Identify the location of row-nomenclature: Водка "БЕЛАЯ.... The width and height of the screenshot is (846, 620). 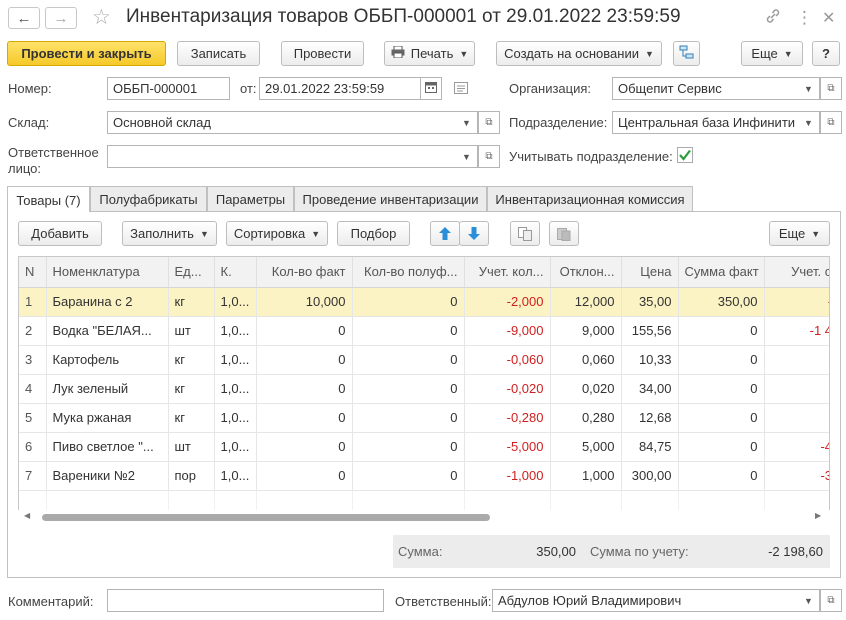
(107, 331).